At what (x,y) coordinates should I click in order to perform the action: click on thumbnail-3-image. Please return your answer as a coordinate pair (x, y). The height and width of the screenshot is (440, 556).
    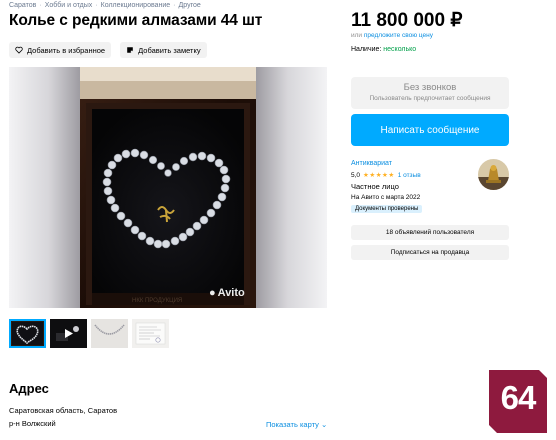
    Looking at the image, I should click on (109, 333).